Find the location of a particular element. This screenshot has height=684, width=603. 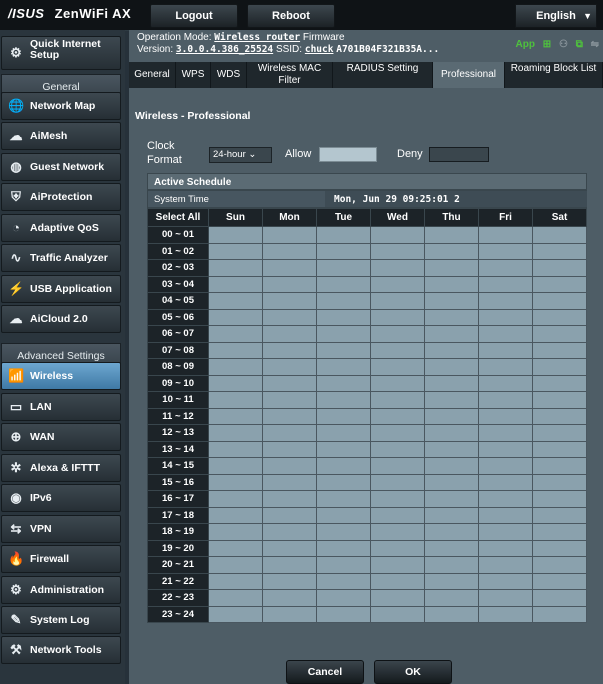

wan-status-icon: ⊞ is located at coordinates (547, 44).